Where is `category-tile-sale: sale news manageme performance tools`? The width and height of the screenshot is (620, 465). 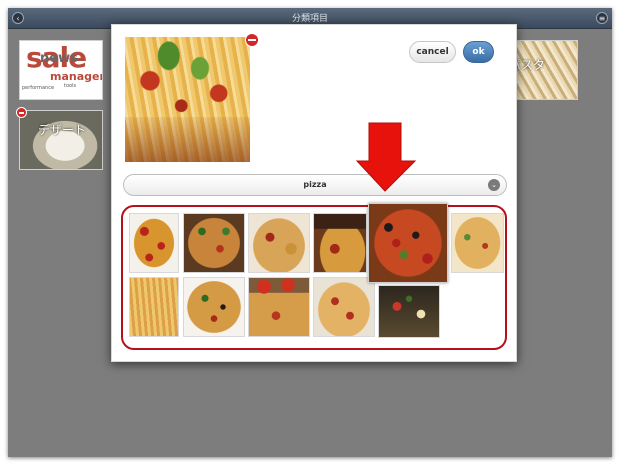
category-tile-sale: sale news manageme performance tools is located at coordinates (61, 70).